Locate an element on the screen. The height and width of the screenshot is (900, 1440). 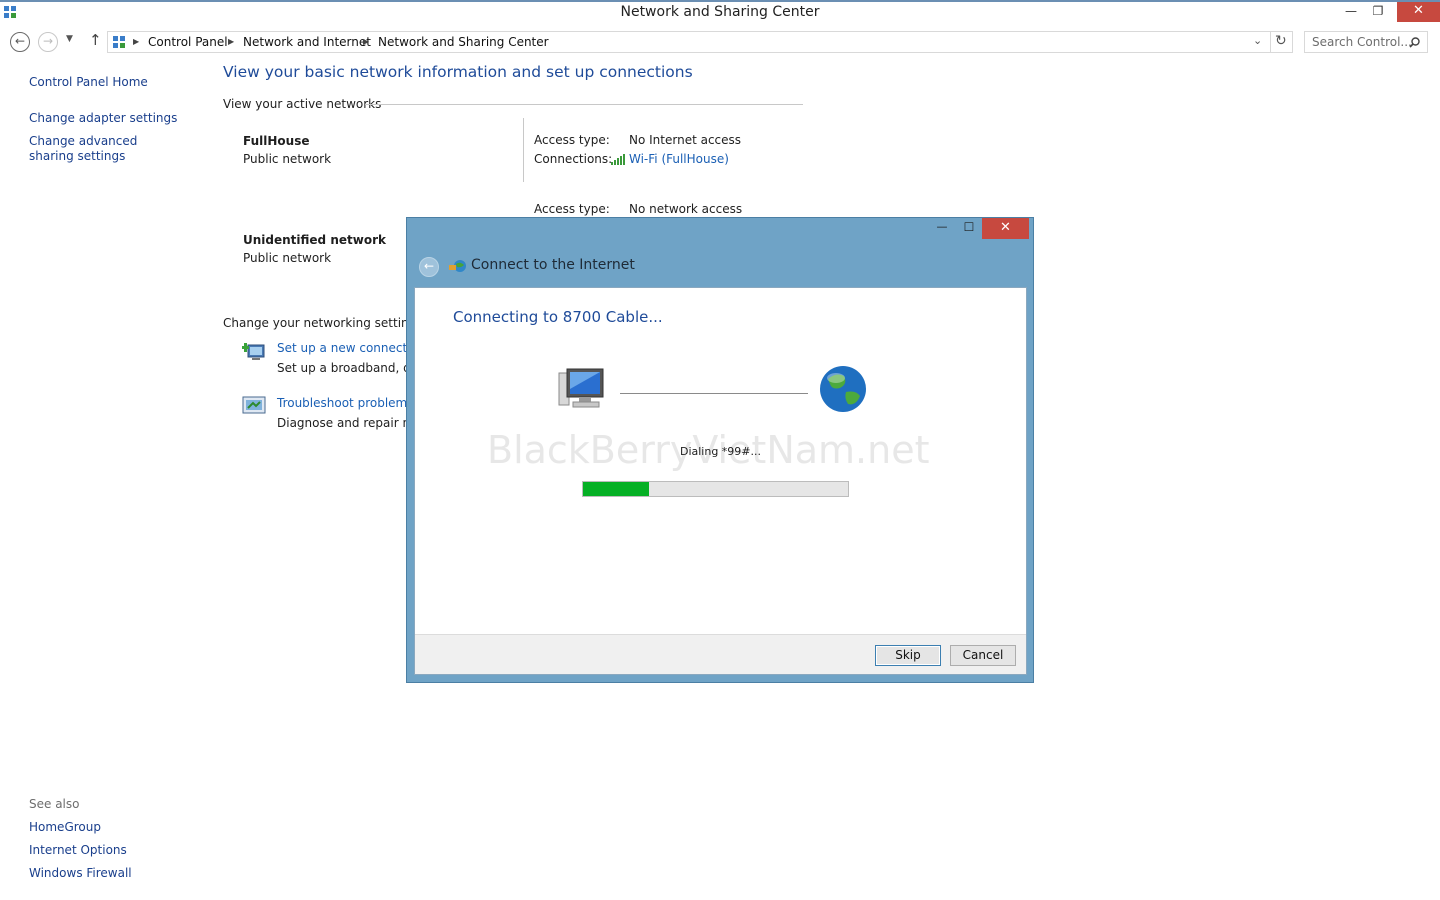
troubleshoot-problems-link: Troubleshoot problems is located at coordinates (345, 403).